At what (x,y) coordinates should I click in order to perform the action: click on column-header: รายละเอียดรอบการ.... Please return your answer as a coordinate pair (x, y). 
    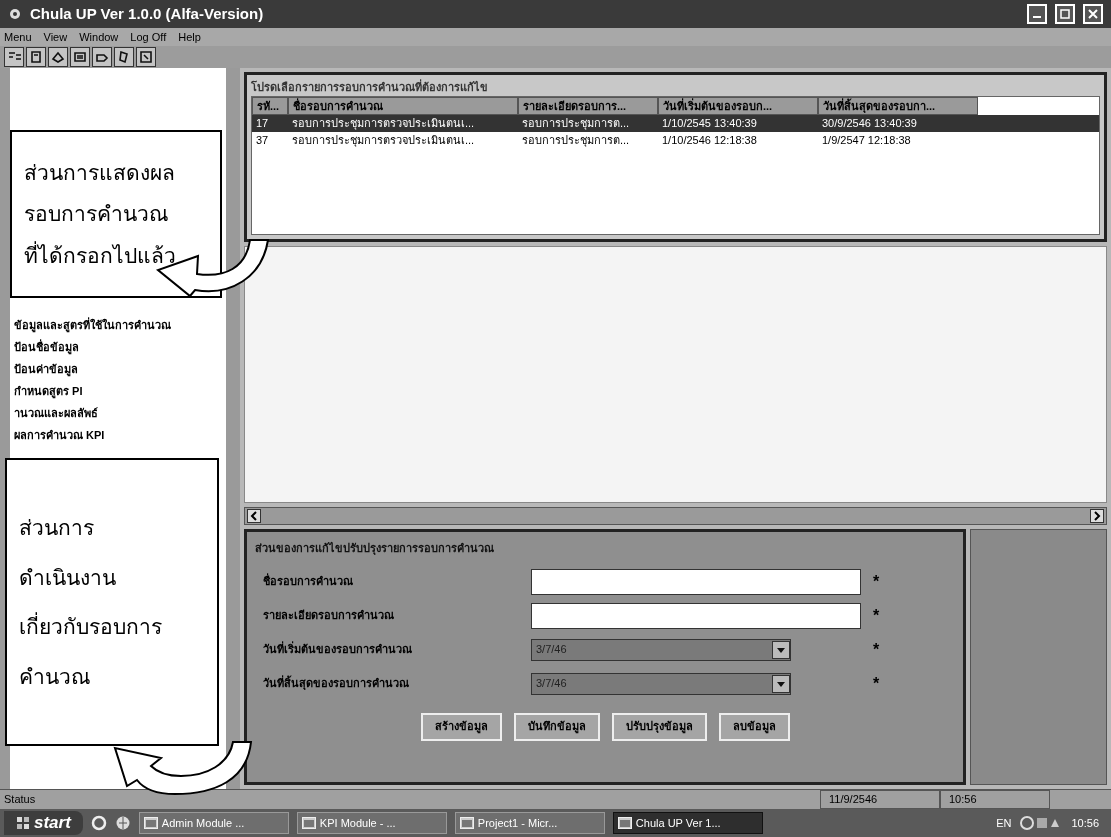
    Looking at the image, I should click on (588, 105).